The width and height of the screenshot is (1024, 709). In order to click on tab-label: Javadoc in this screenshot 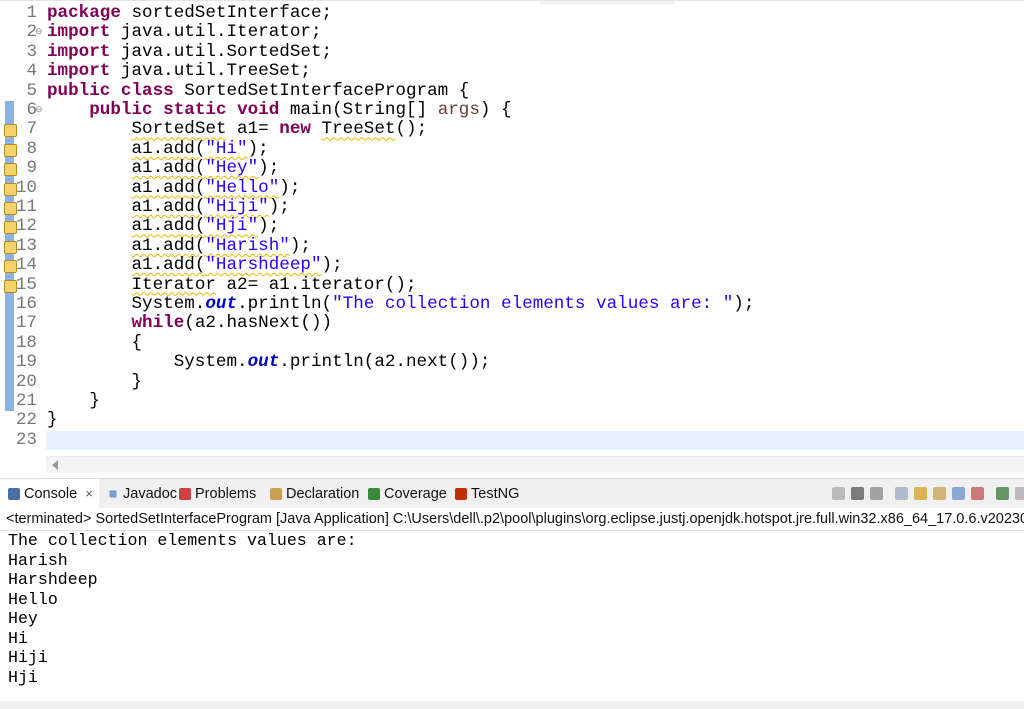, I will do `click(150, 494)`.